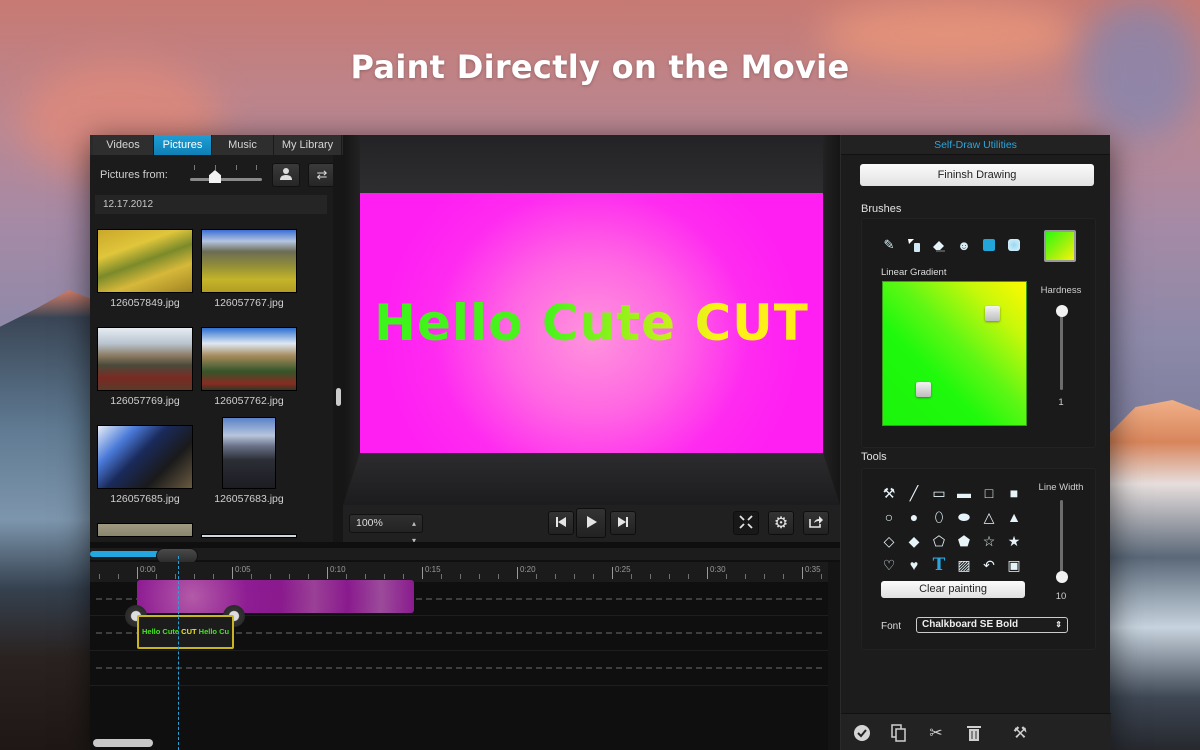  I want to click on save-icon: ▣, so click(1014, 565).